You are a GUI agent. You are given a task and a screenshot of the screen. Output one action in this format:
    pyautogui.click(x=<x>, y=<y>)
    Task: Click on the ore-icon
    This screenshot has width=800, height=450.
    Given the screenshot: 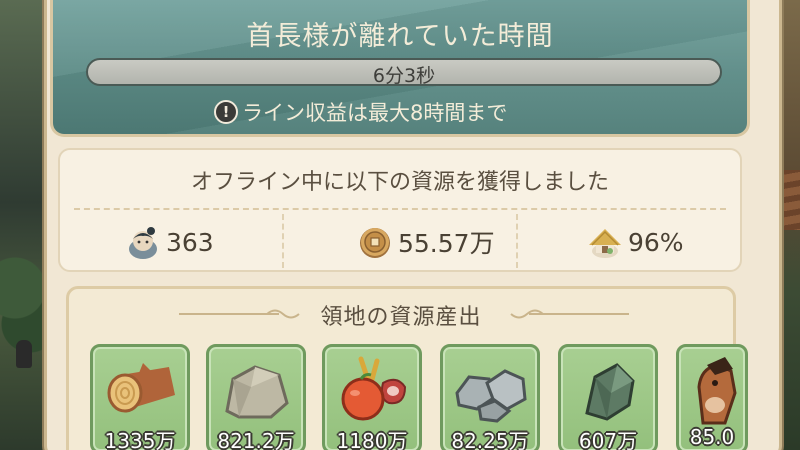 What is the action you would take?
    pyautogui.click(x=491, y=396)
    